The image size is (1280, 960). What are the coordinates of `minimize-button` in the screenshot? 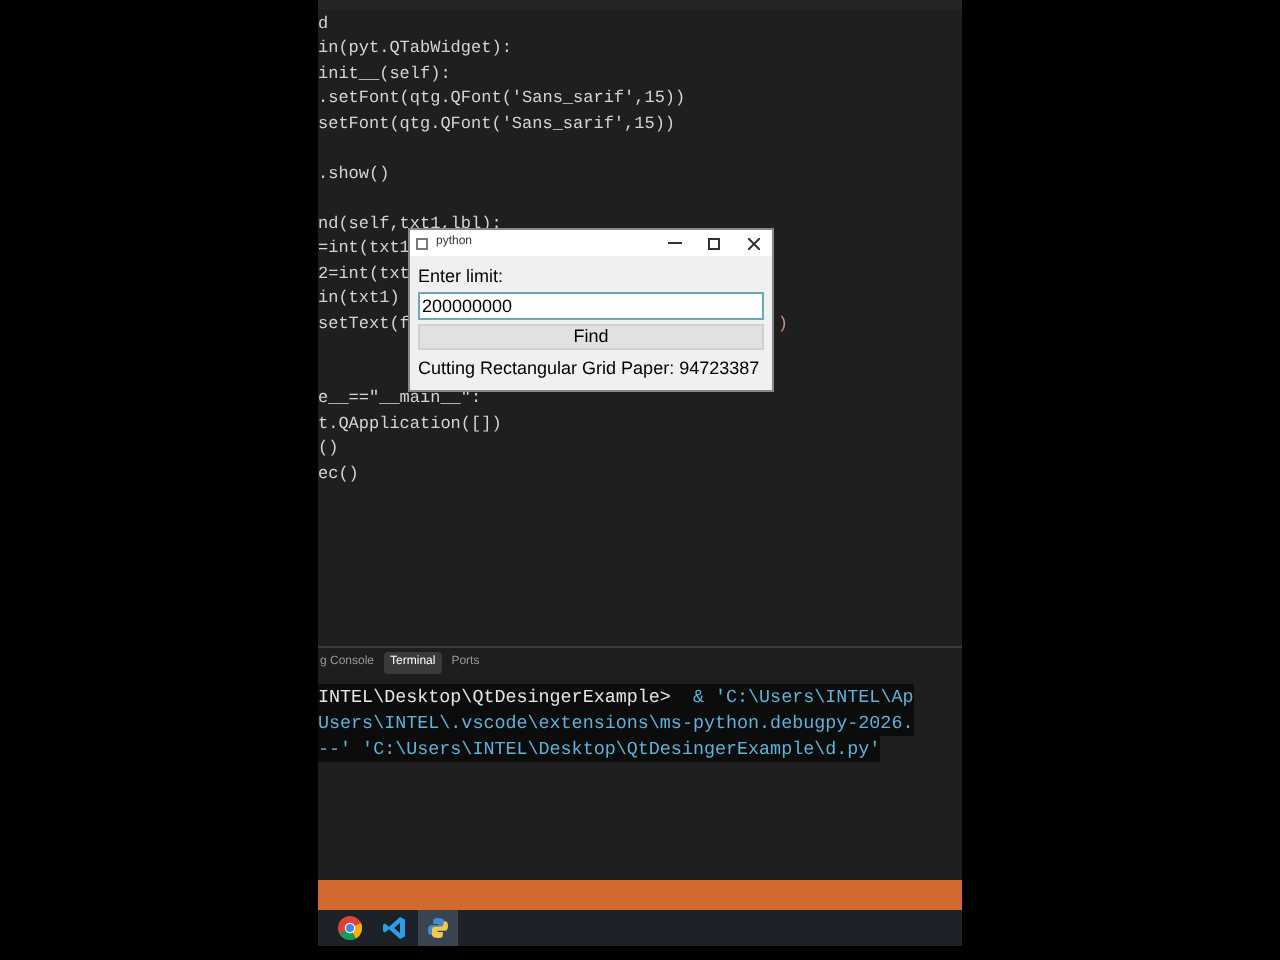 It's located at (675, 243).